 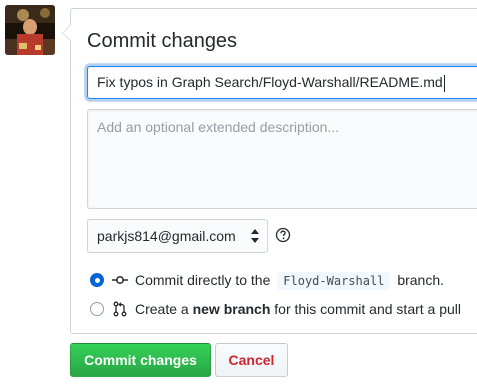 What do you see at coordinates (162, 41) in the screenshot?
I see `commit-form-title: Commit changes` at bounding box center [162, 41].